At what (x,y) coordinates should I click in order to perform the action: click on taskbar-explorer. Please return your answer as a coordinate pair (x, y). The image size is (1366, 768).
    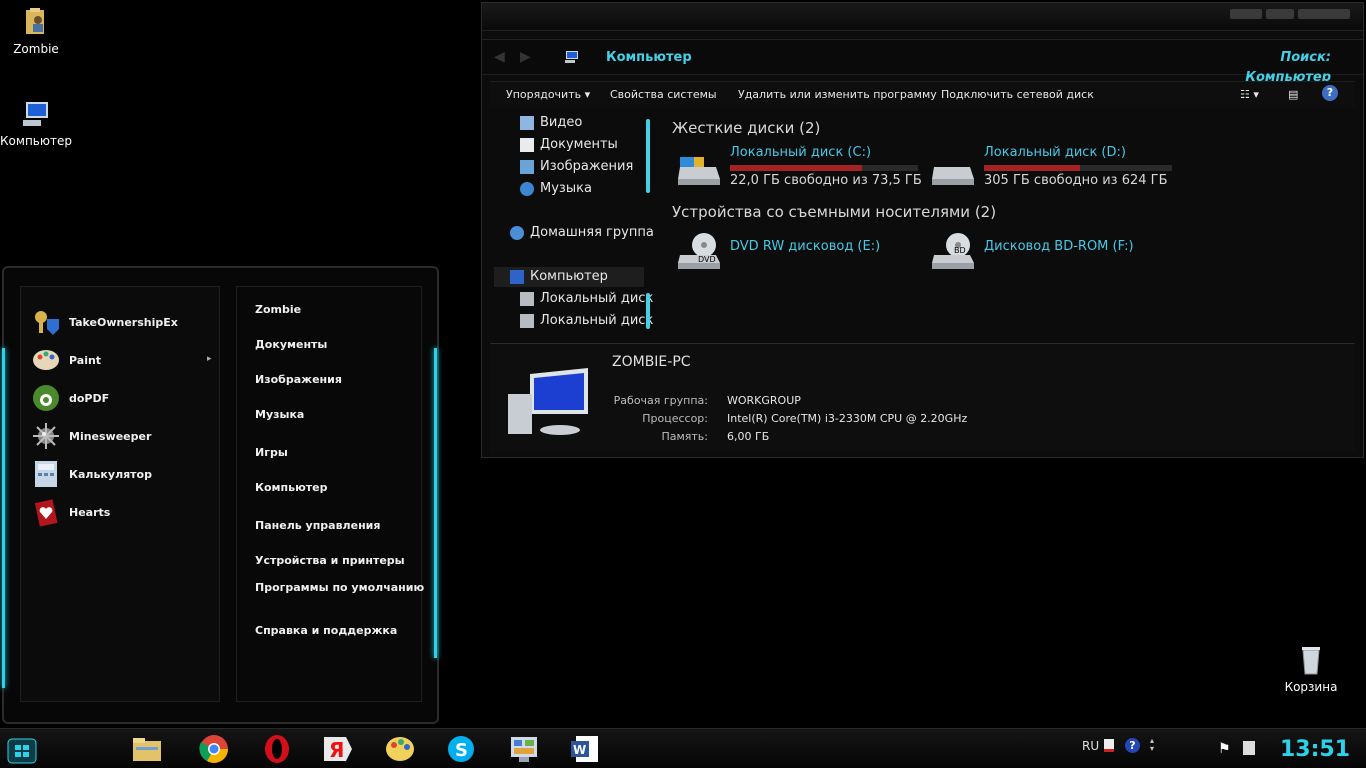
    Looking at the image, I should click on (147, 749).